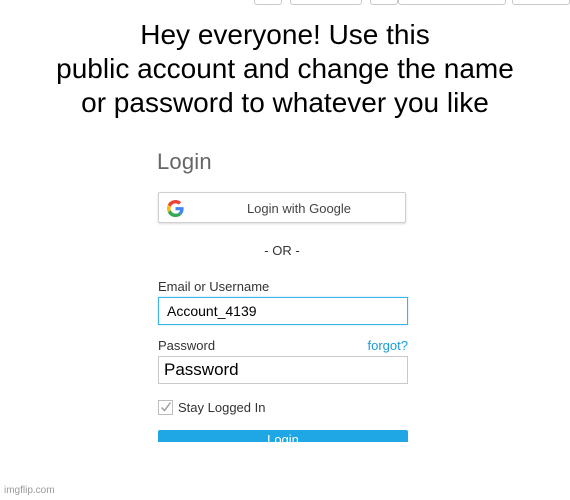 The image size is (570, 500). I want to click on login-button-label: Login, so click(283, 437).